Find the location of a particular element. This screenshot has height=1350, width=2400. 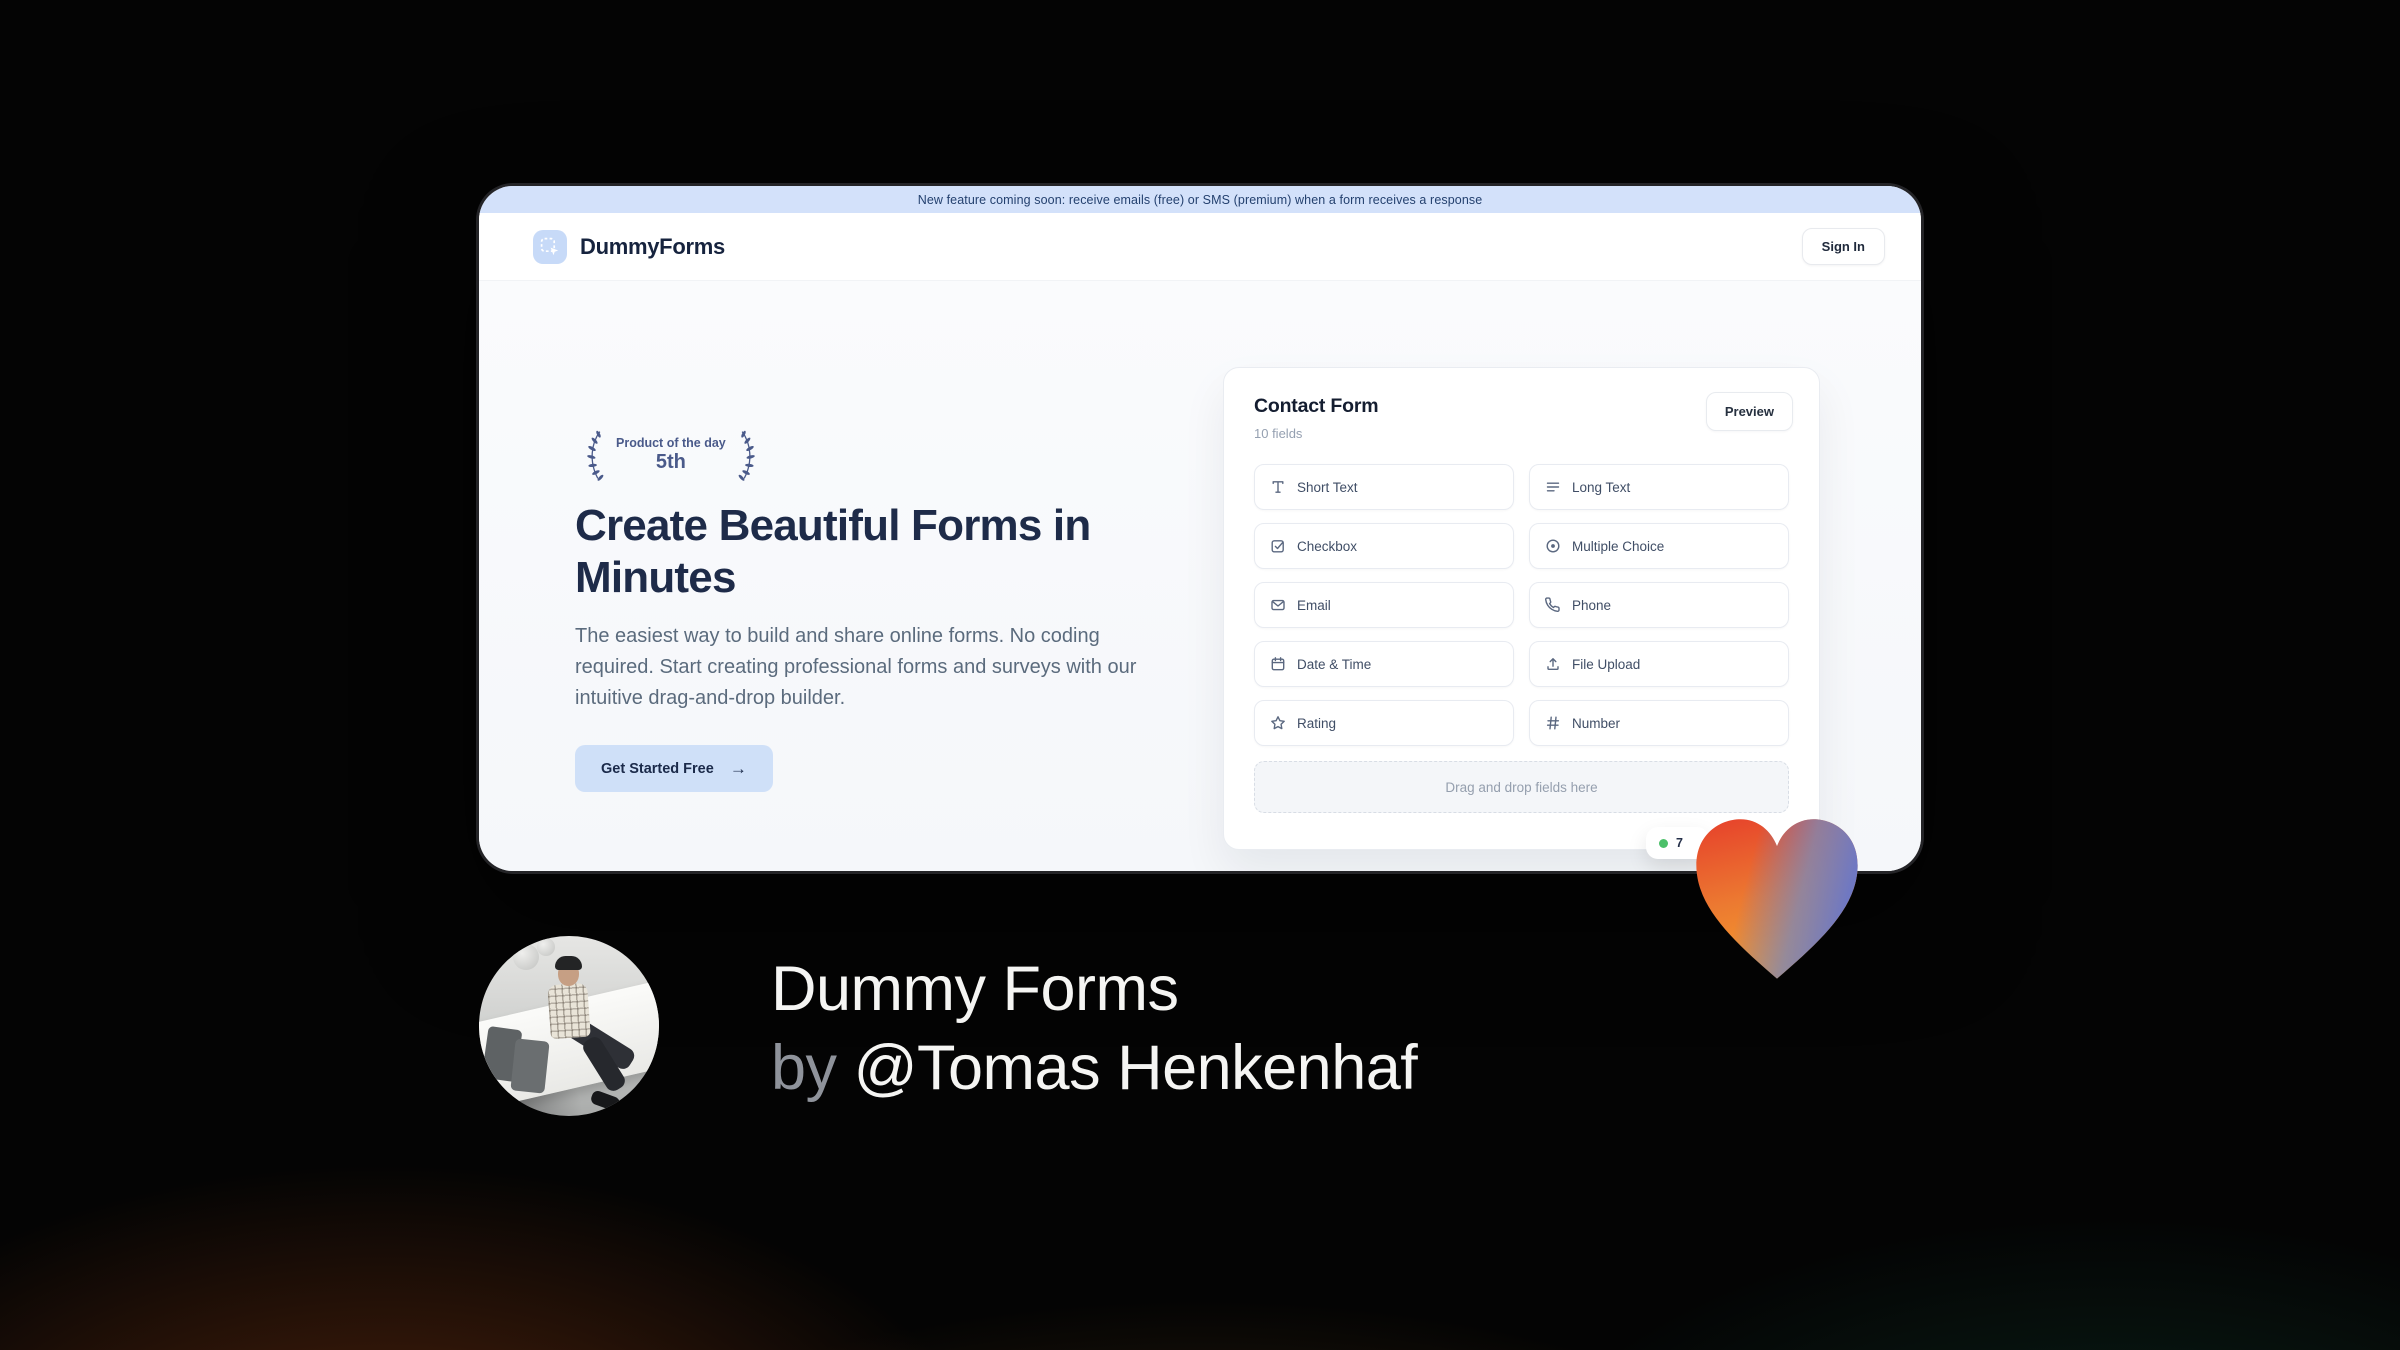

product-of-the-day-badge: Product of the day 5th is located at coordinates (671, 455).